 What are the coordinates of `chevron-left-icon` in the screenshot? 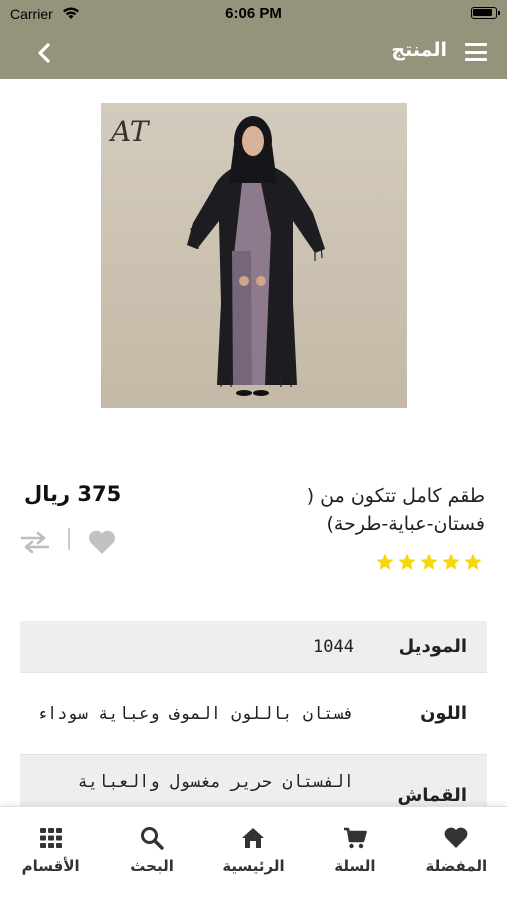 It's located at (45, 53).